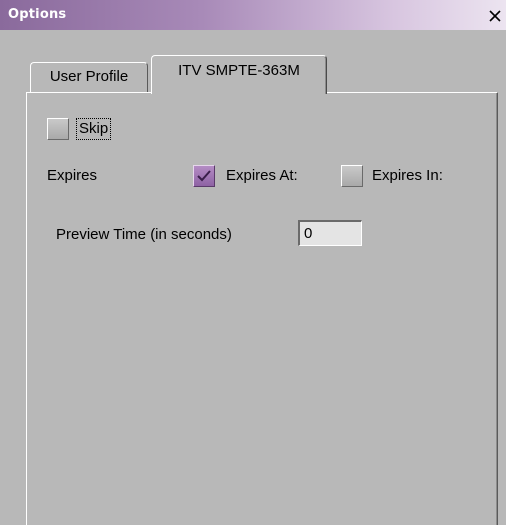  What do you see at coordinates (72, 175) in the screenshot?
I see `expires-label: Expires` at bounding box center [72, 175].